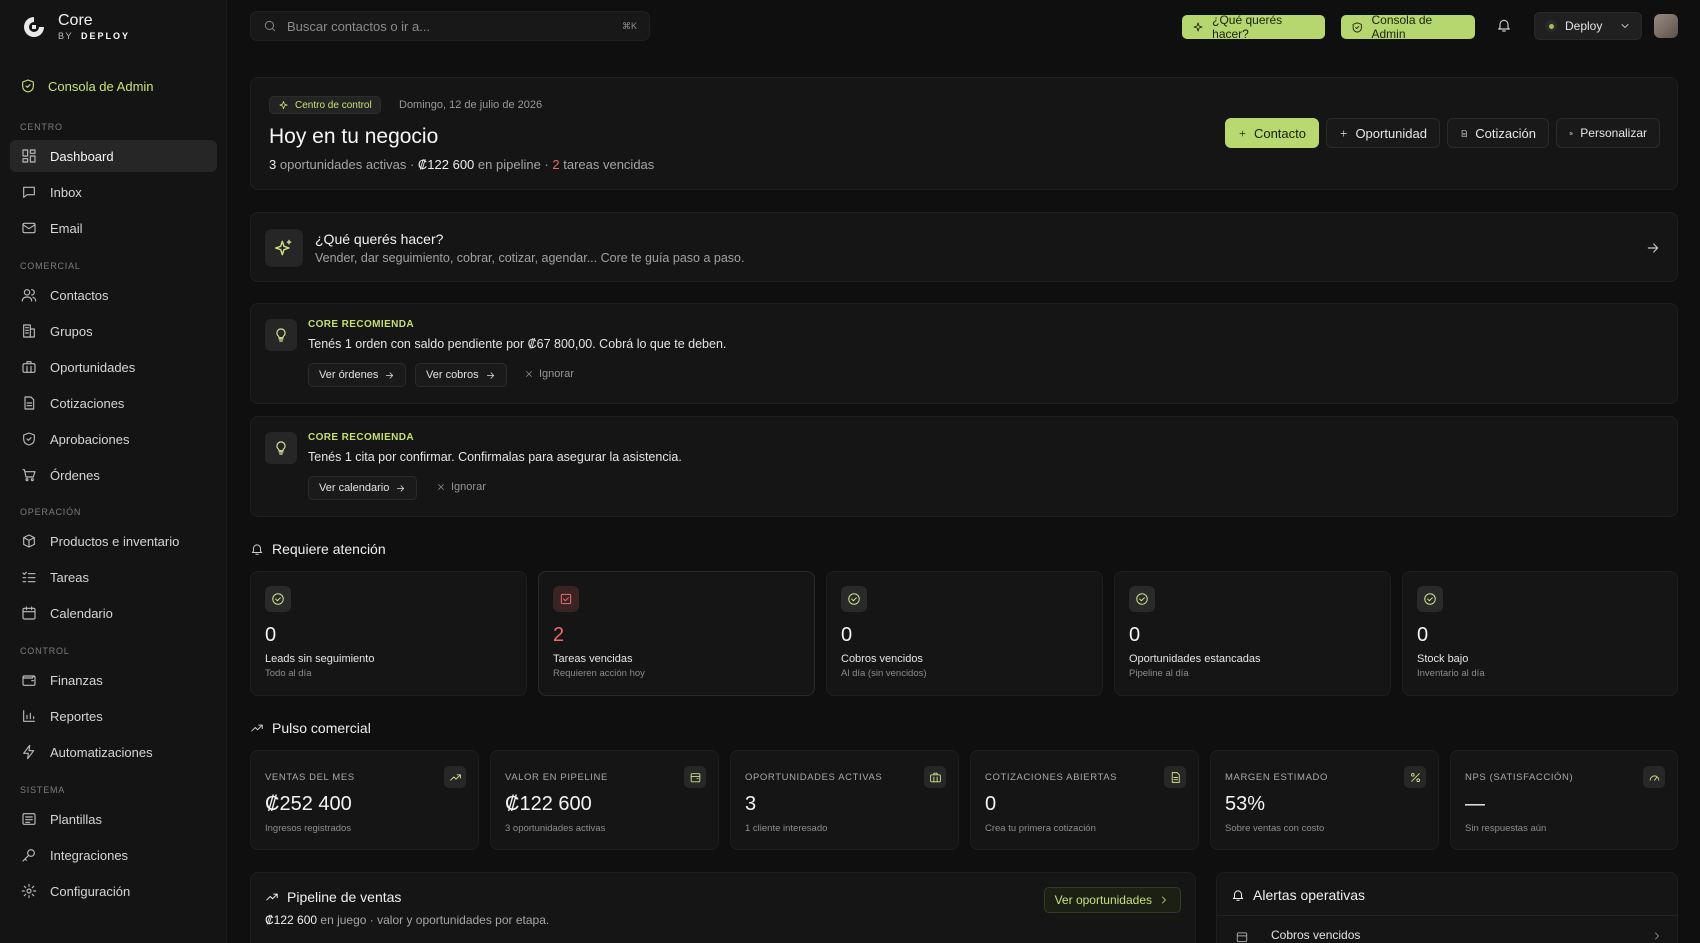  Describe the element at coordinates (113, 855) in the screenshot. I see `sidebar-item-integraciones: Integraciones` at that location.